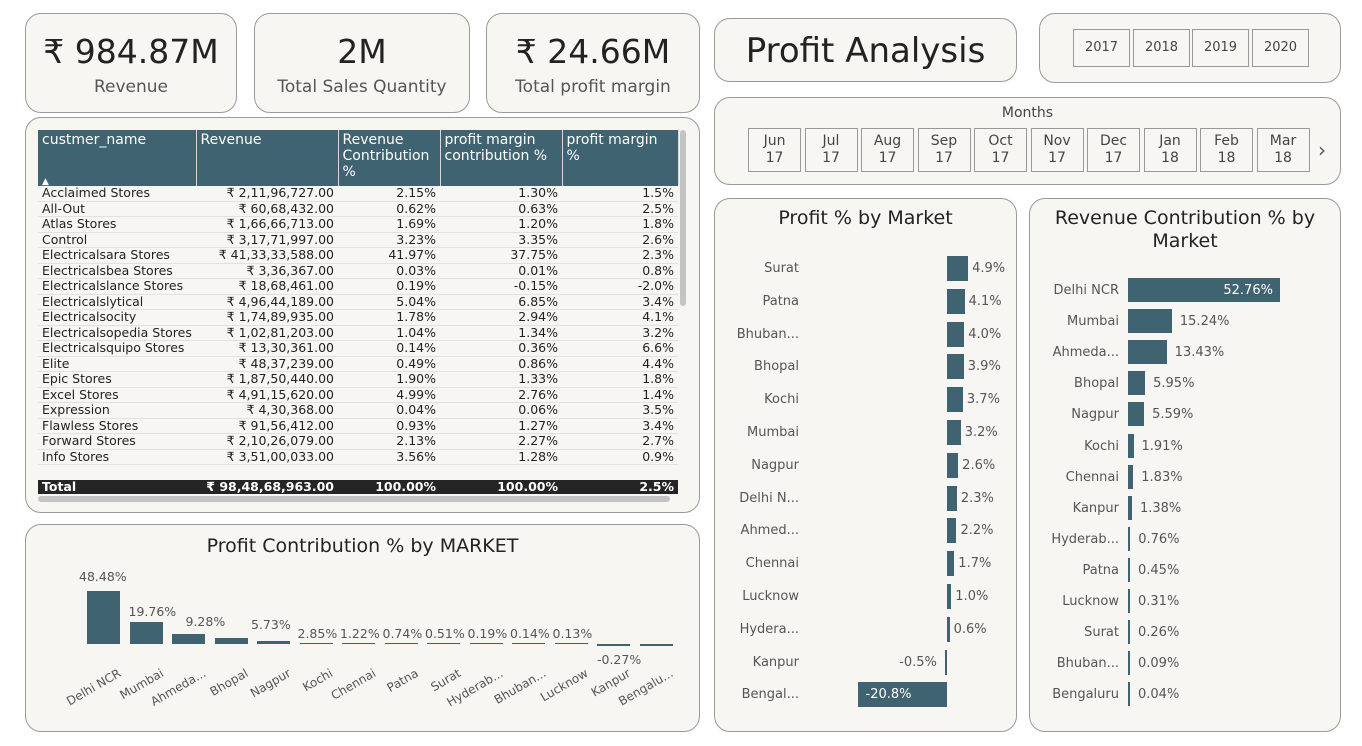  Describe the element at coordinates (683, 218) in the screenshot. I see `vertical-scrollbar` at that location.